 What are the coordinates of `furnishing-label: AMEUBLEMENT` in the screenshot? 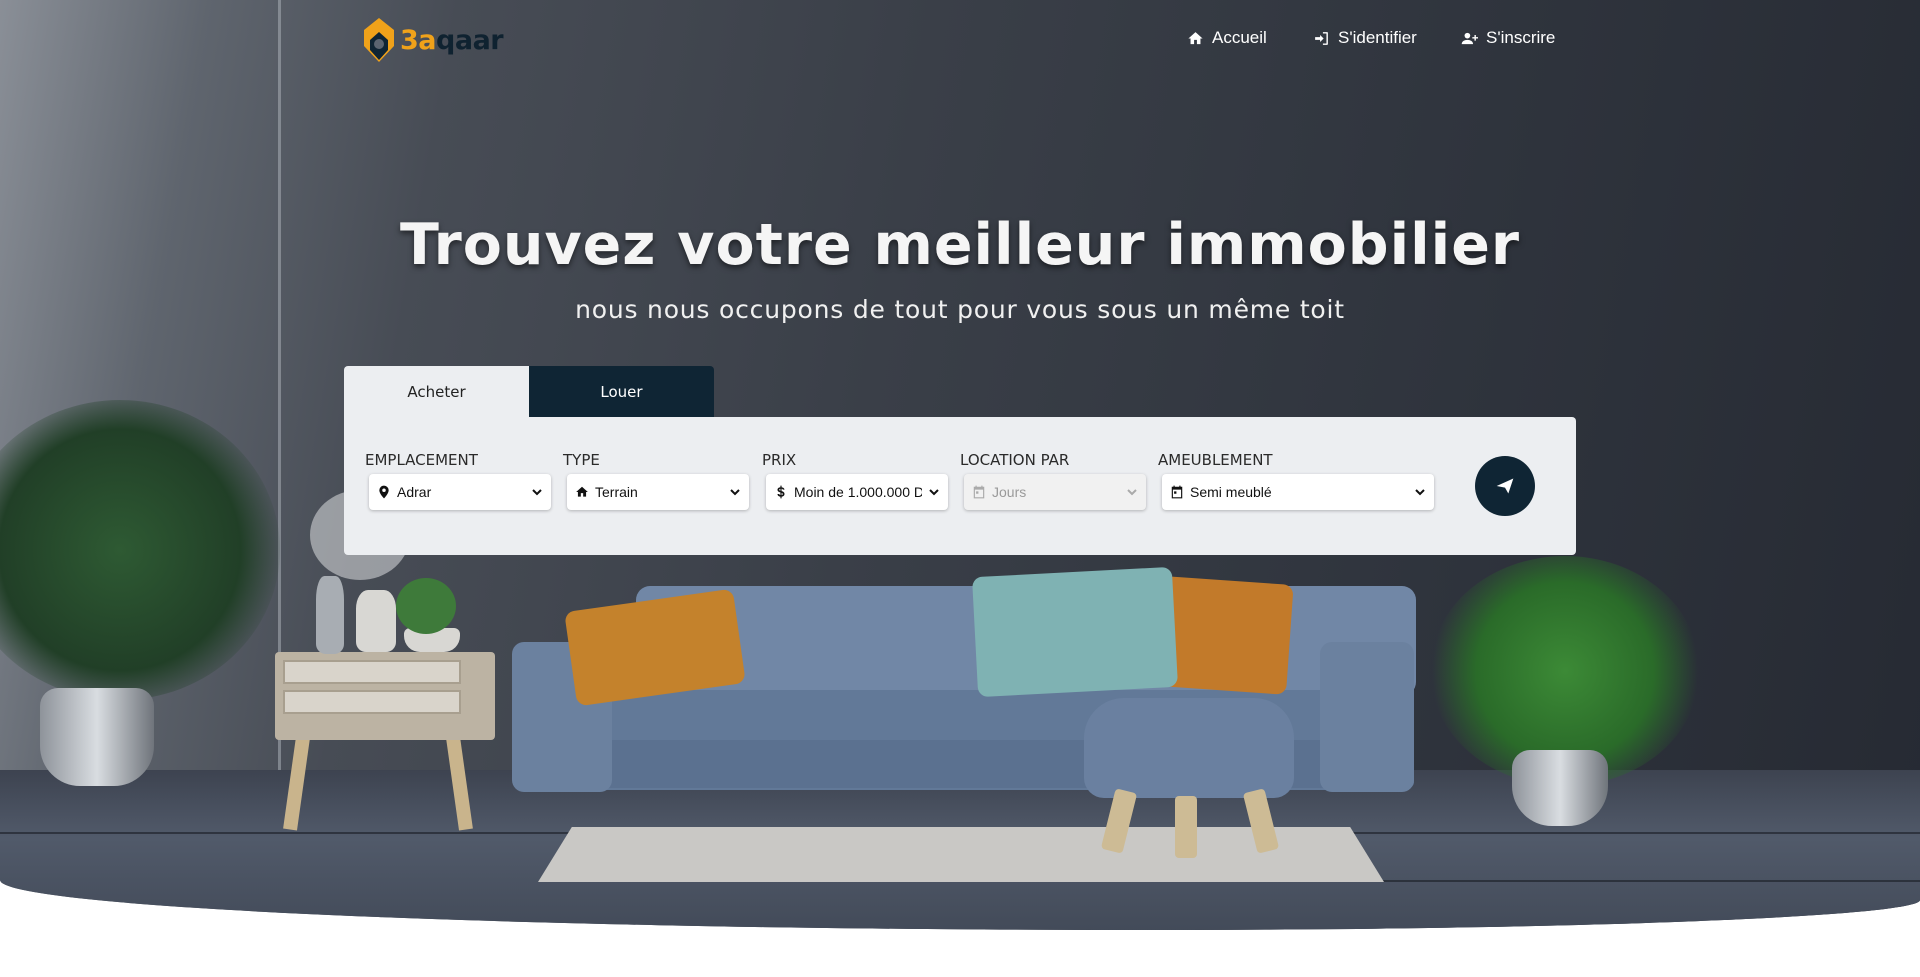 It's located at (1215, 460).